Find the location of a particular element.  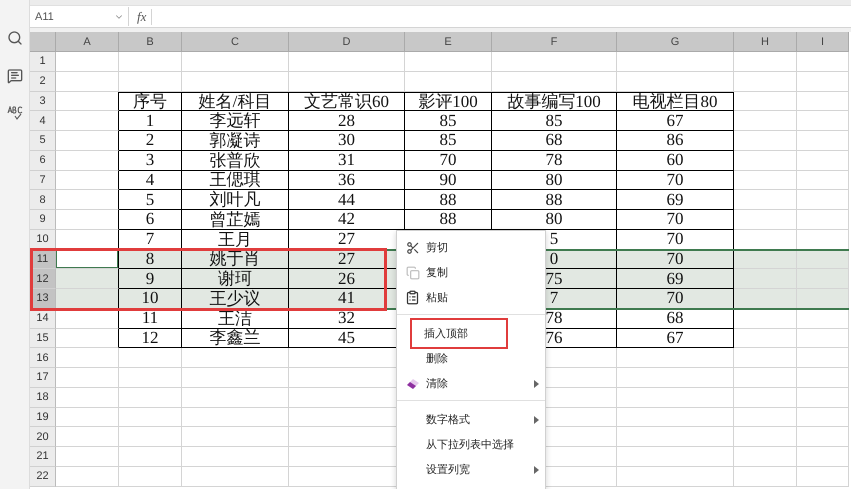

table-cell: 80 is located at coordinates (554, 180).